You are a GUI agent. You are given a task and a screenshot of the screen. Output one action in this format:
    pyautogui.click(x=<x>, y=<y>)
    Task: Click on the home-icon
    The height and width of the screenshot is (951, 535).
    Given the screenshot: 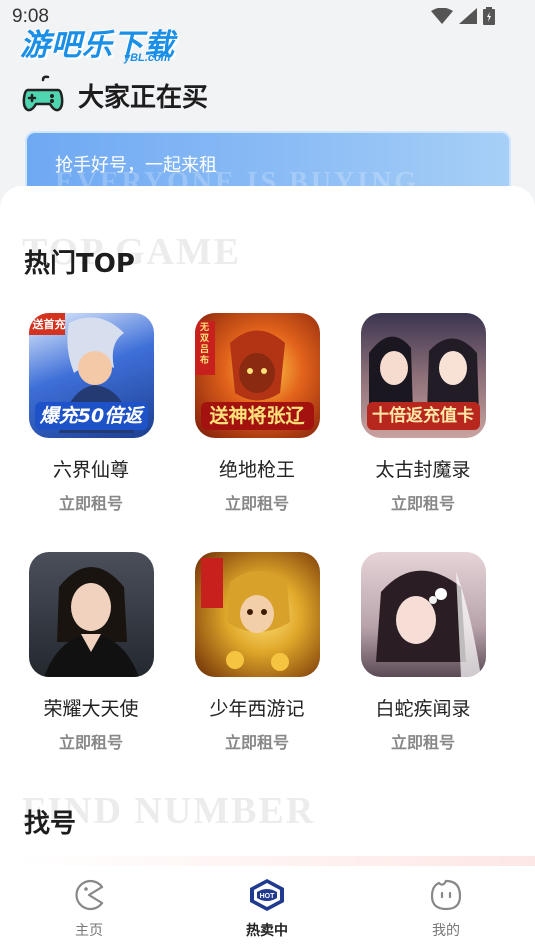 What is the action you would take?
    pyautogui.click(x=89, y=895)
    